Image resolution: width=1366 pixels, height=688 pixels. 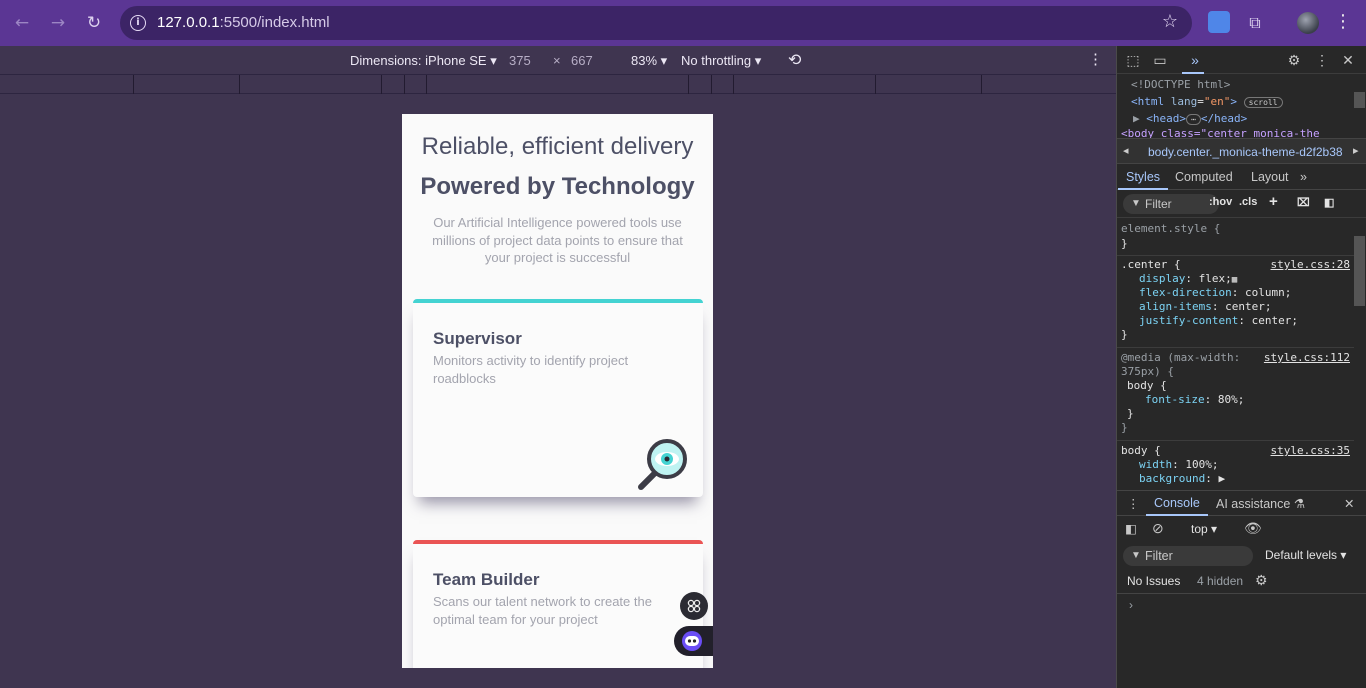 I want to click on zoom-select: 83% ▾, so click(x=649, y=61).